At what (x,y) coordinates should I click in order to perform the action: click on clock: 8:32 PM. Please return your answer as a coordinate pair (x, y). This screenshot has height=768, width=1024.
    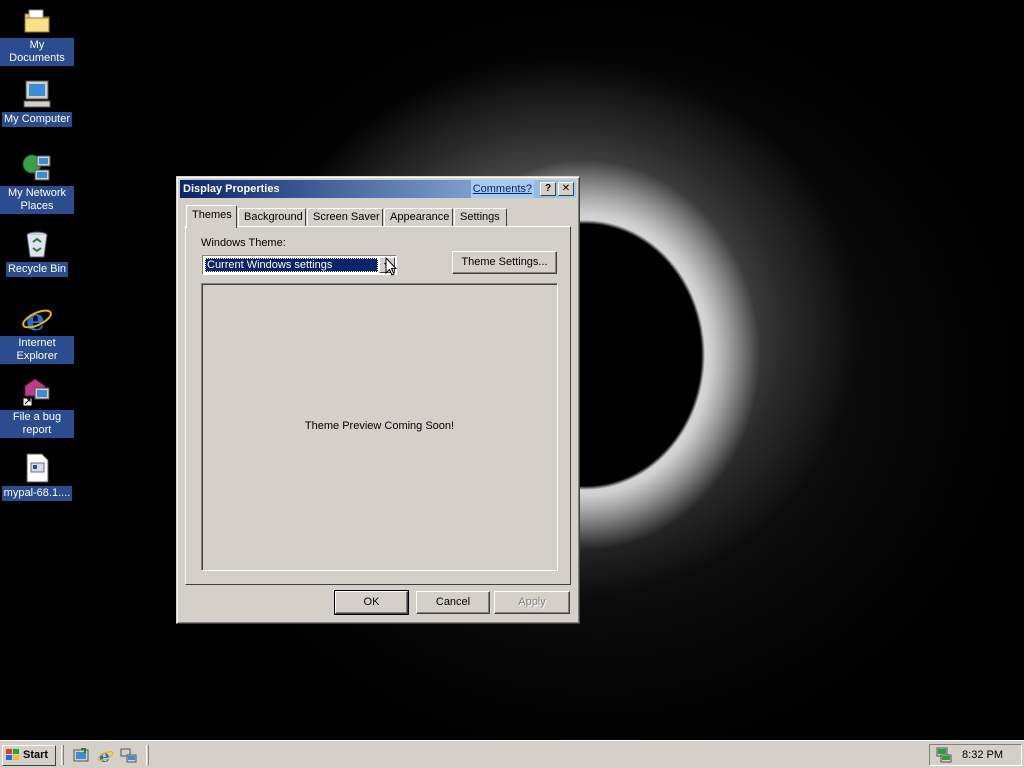
    Looking at the image, I should click on (982, 755).